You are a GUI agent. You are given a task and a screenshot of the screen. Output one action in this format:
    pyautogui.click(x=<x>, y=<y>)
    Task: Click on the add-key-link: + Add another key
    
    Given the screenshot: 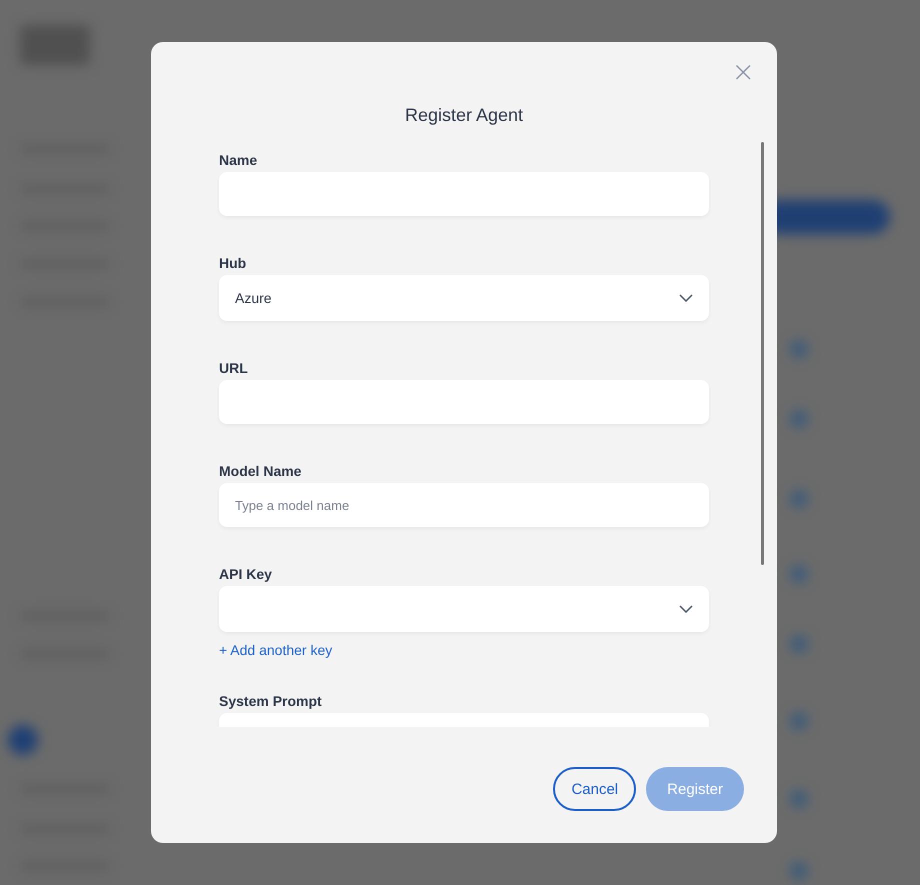 What is the action you would take?
    pyautogui.click(x=275, y=650)
    